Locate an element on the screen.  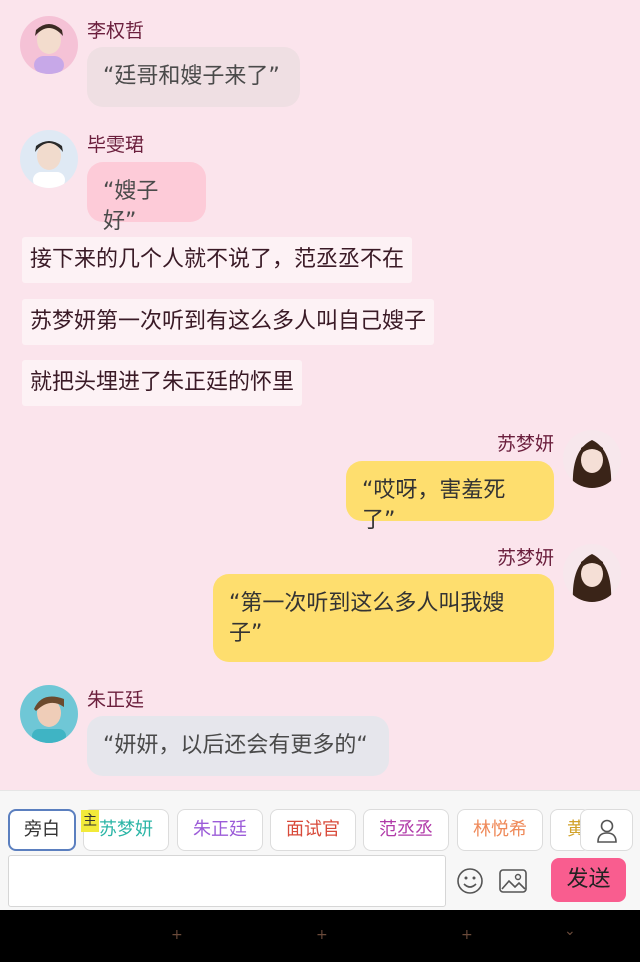
composer-toolbar: 旁白 苏梦妍 主 朱正廷 面试官 范丞丞 林悦希 黄 发送 is located at coordinates (320, 850).